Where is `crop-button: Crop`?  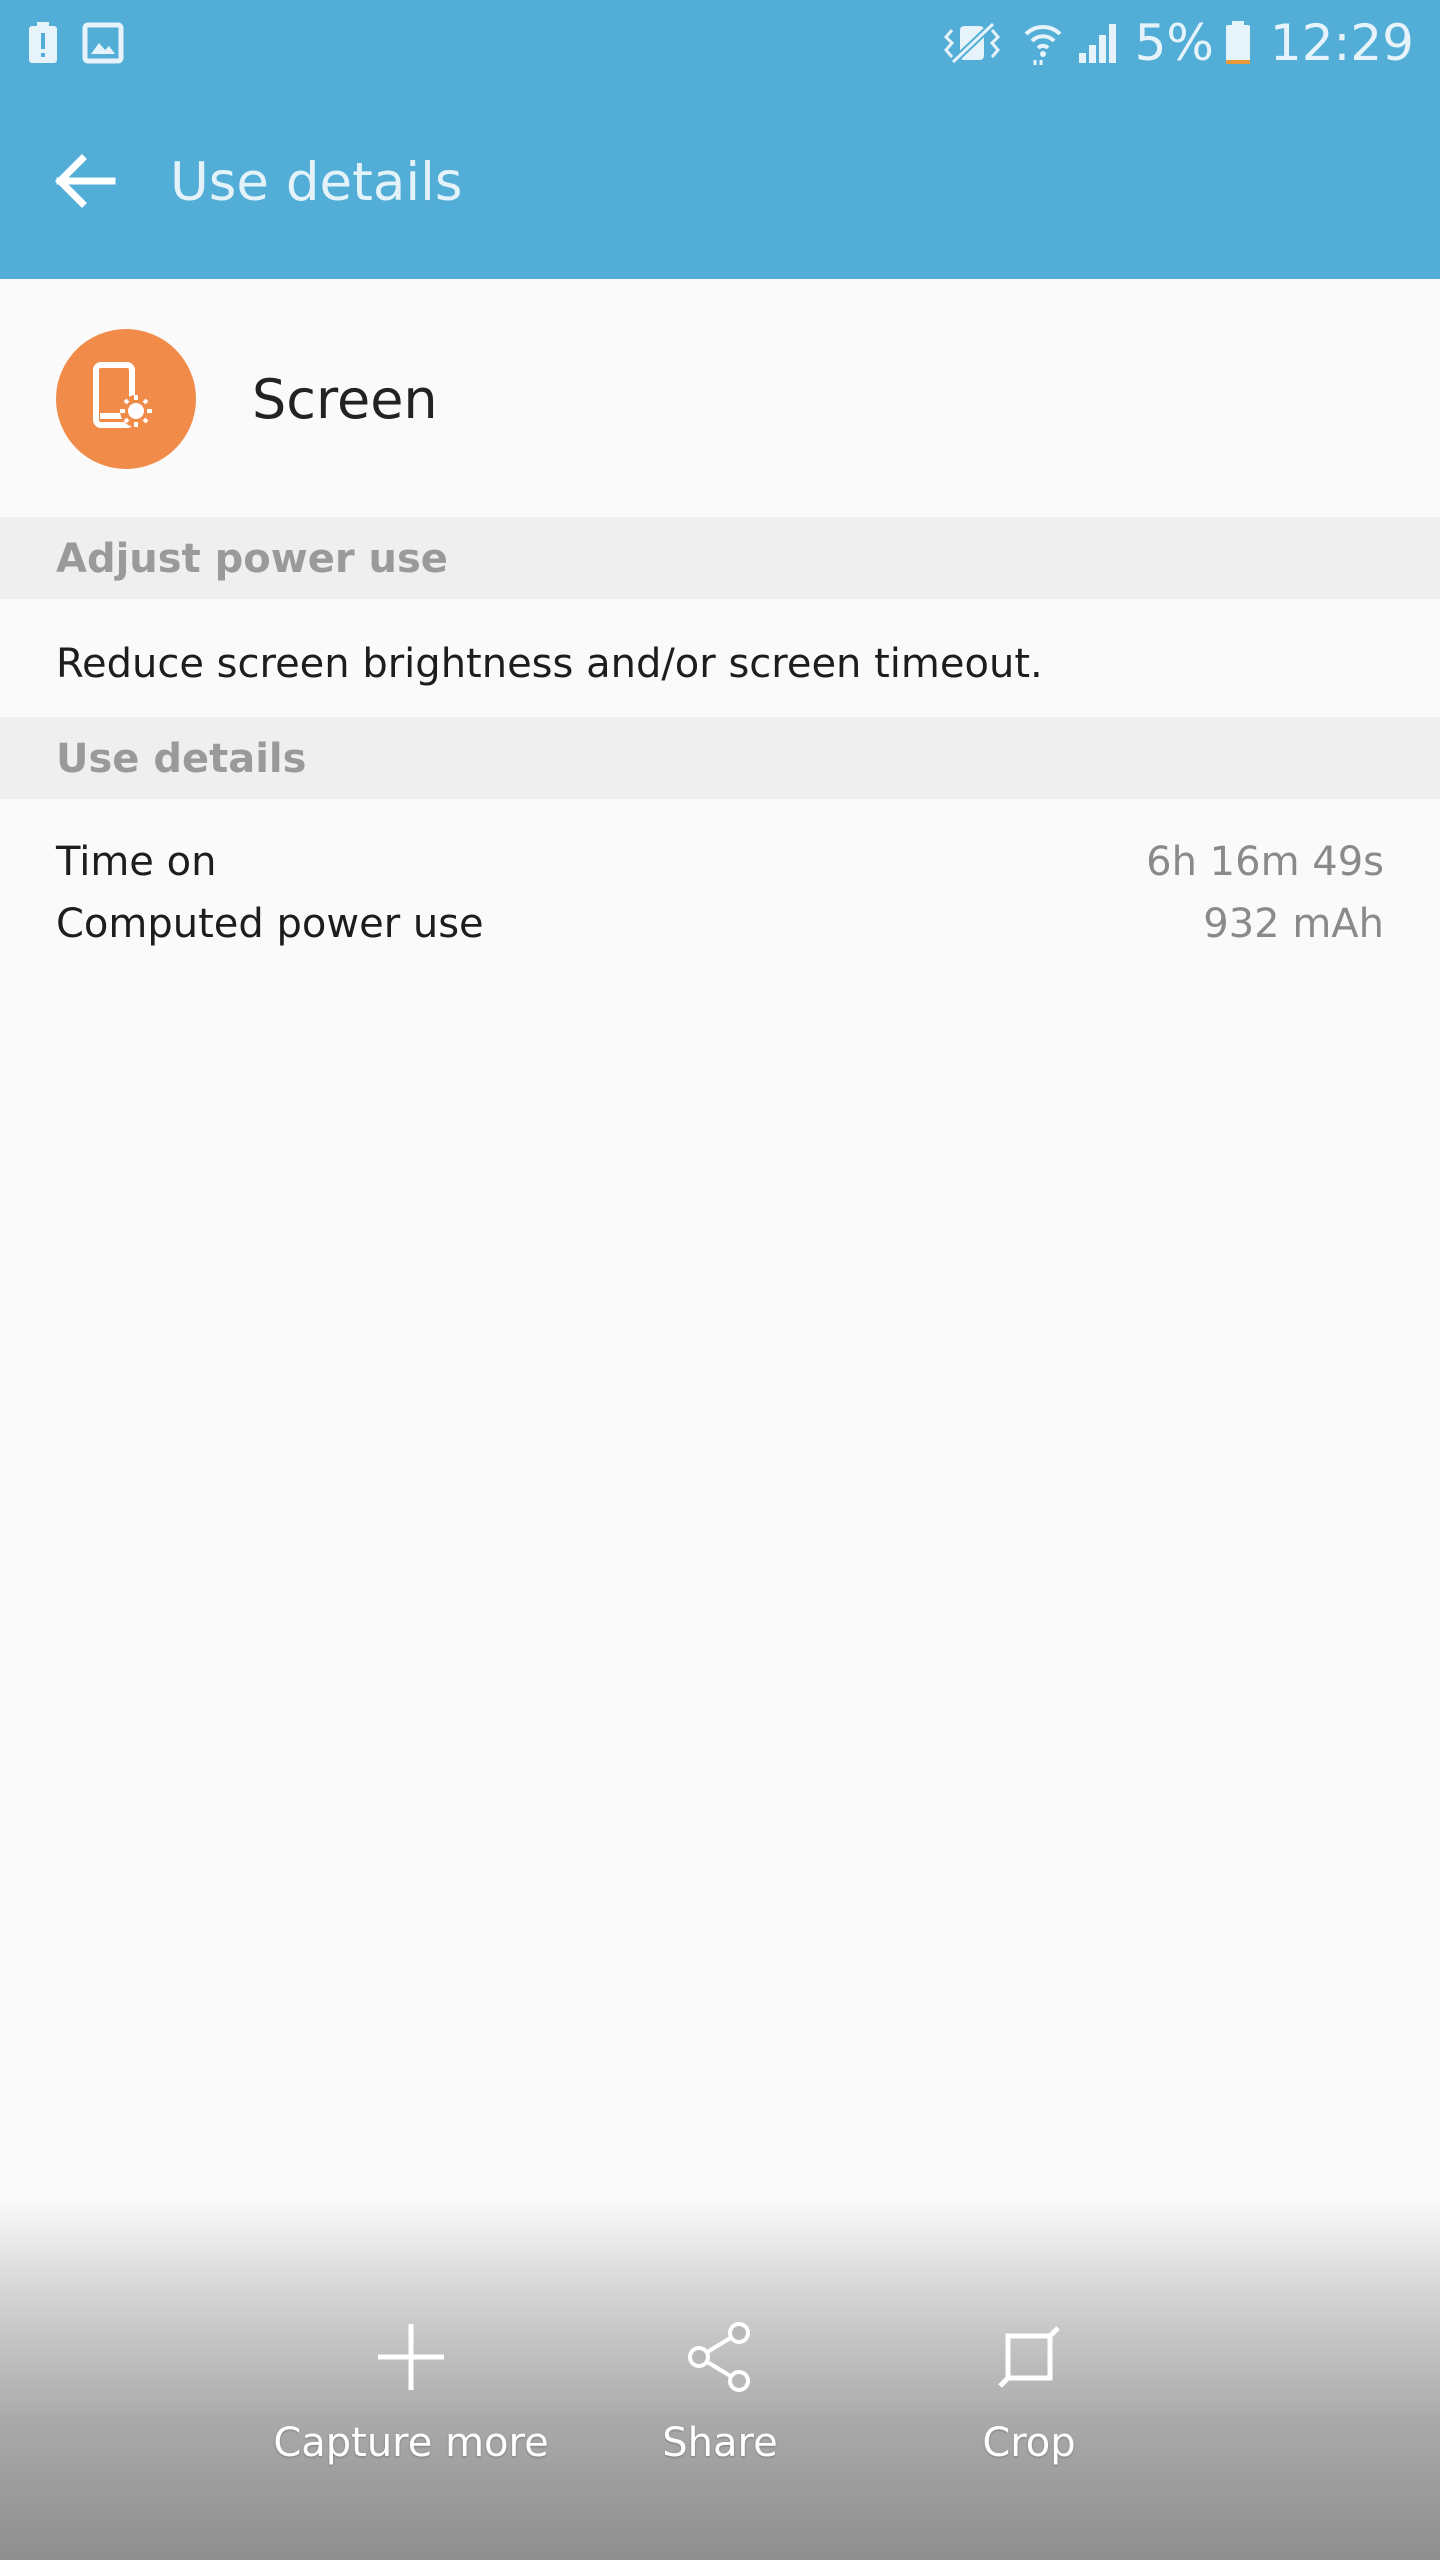
crop-button: Crop is located at coordinates (1029, 2412).